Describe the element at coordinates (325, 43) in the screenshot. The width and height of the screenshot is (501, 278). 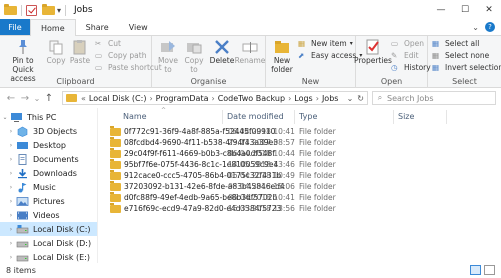
I see `new-item-button: ▦ New item ▾` at that location.